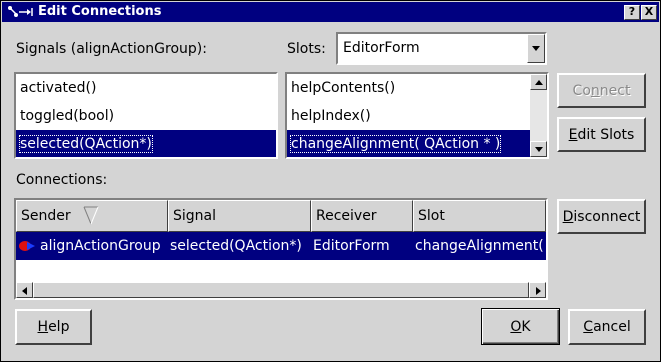 The width and height of the screenshot is (661, 362). Describe the element at coordinates (306, 49) in the screenshot. I see `slots-label: Slots:` at that location.